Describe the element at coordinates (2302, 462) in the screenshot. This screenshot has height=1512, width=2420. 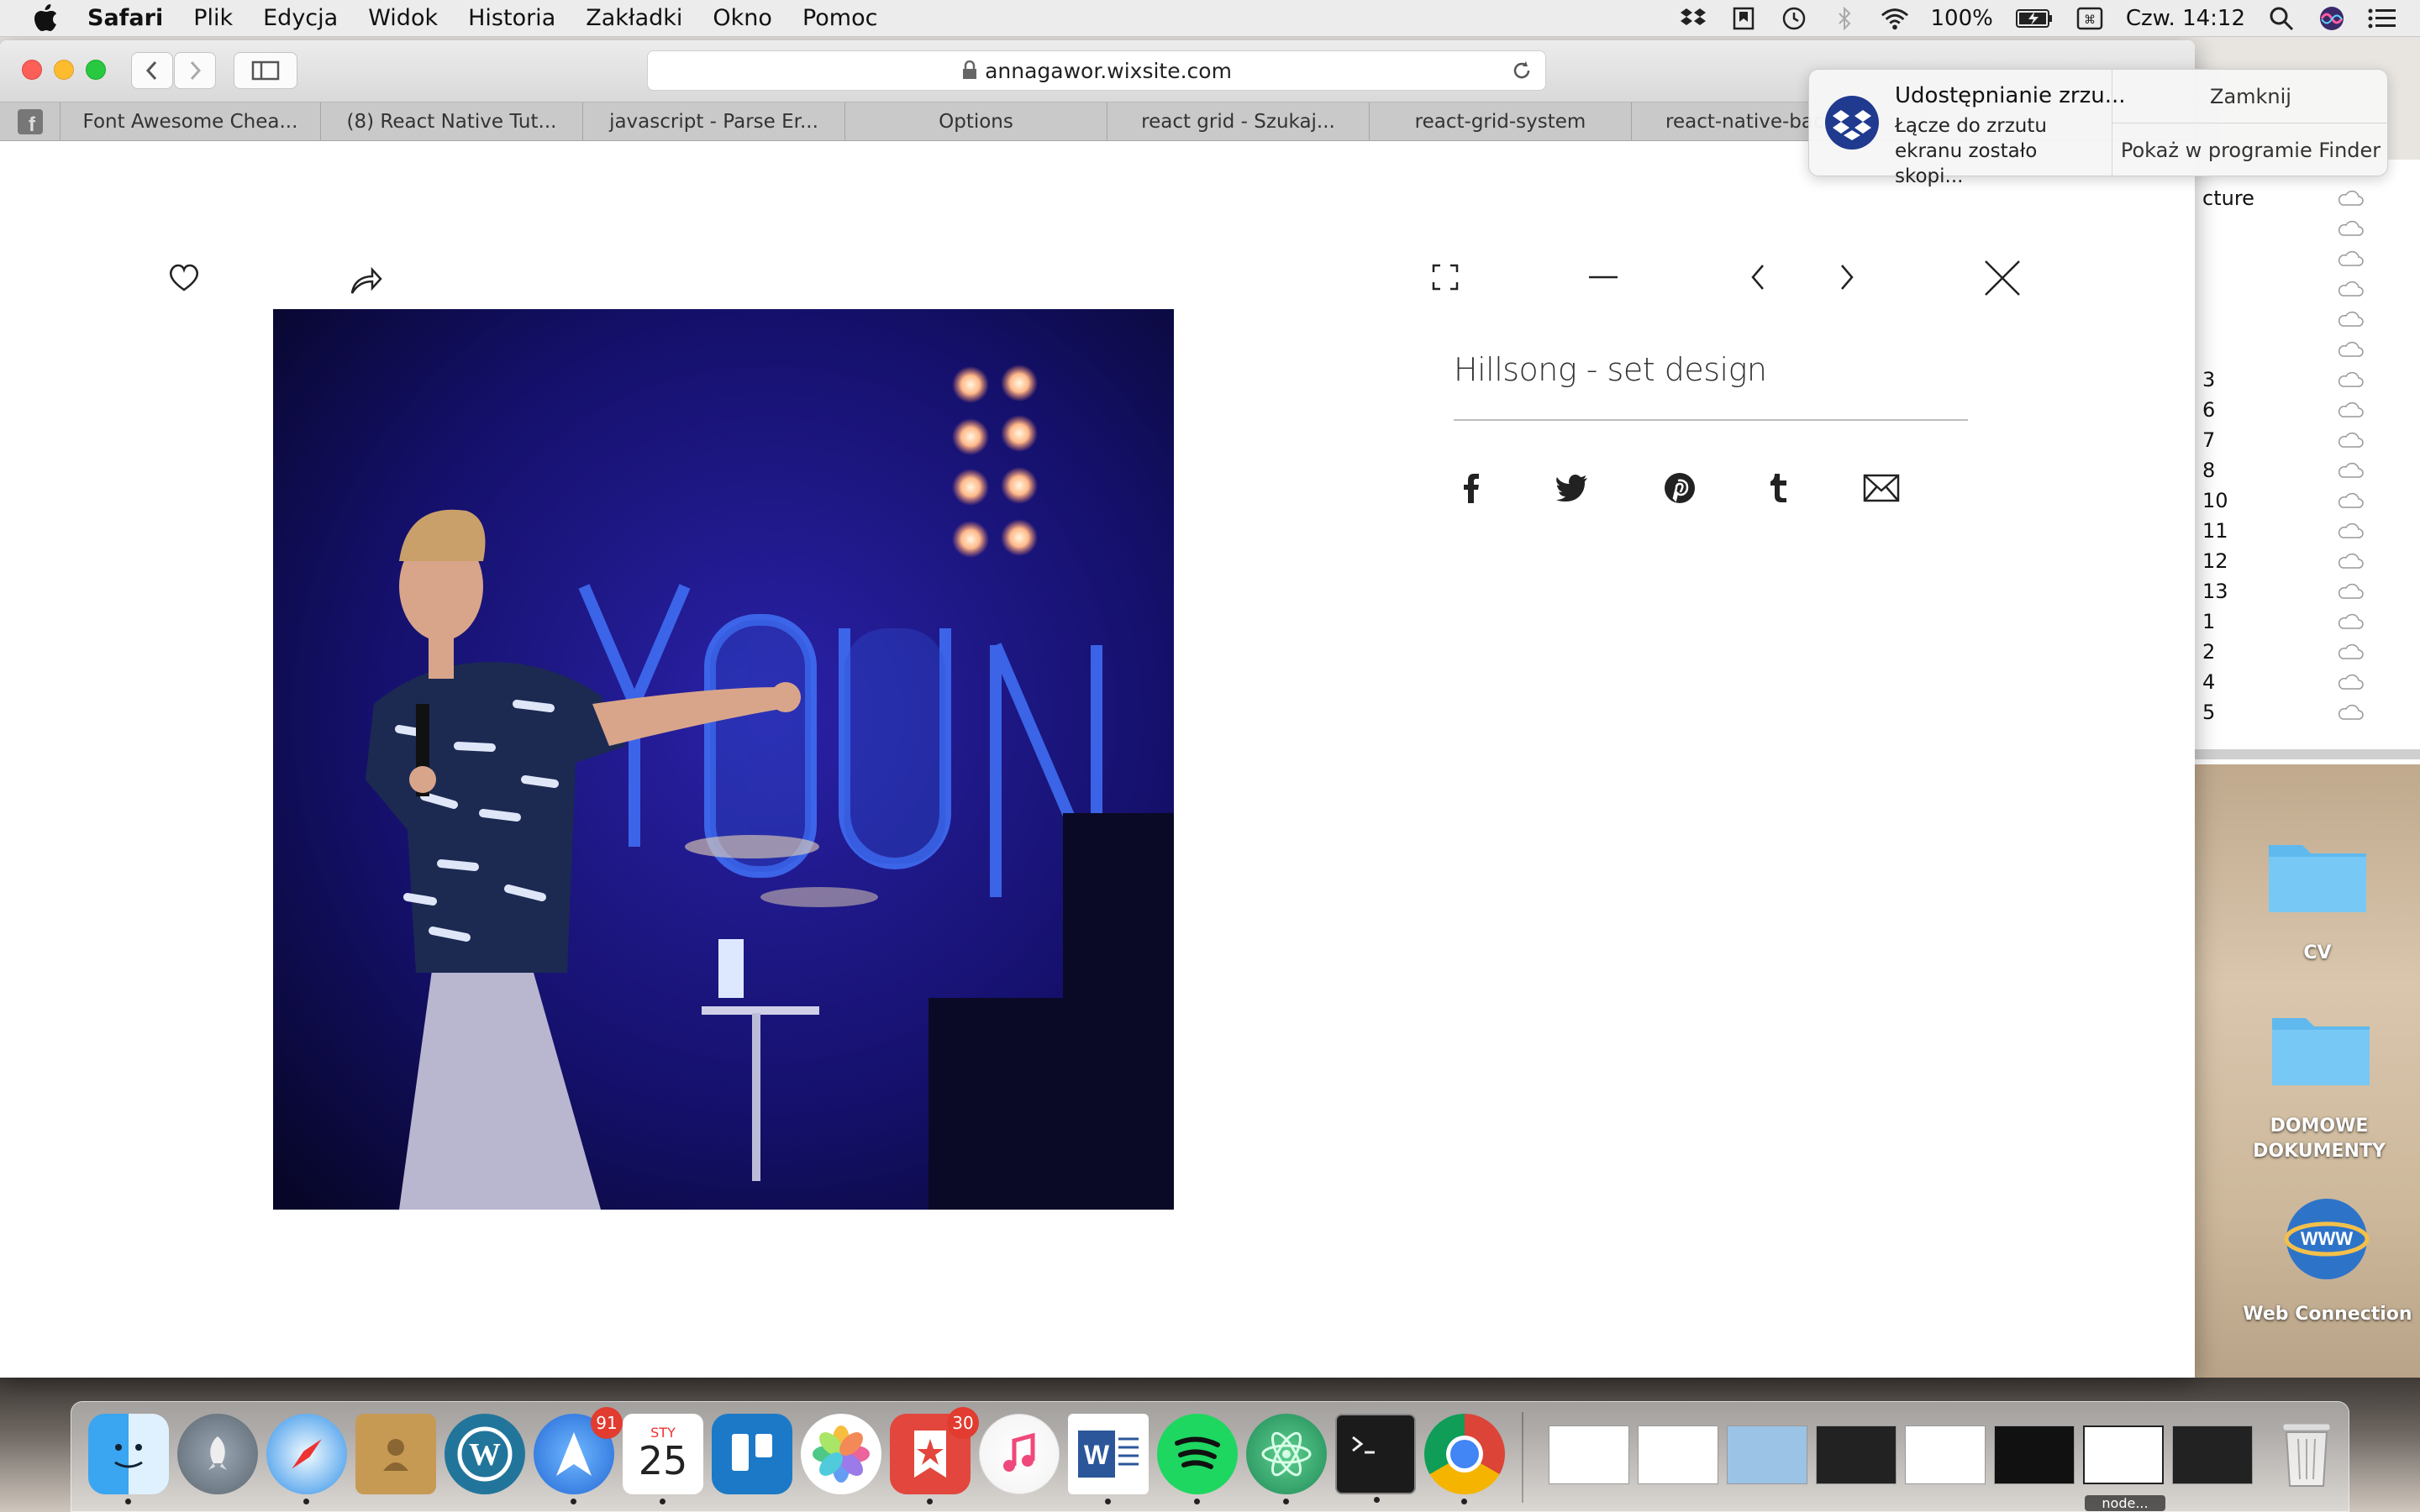
I see `finder-window: cture 3 6 7 8 10 11 12 13 1 2 4 5` at that location.